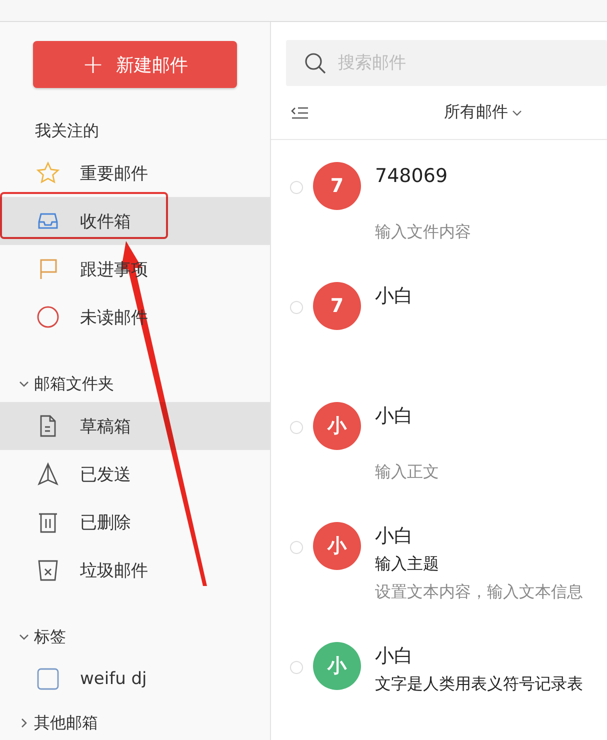 Image resolution: width=607 pixels, height=740 pixels. Describe the element at coordinates (66, 723) in the screenshot. I see `section-header: 其他邮箱` at that location.